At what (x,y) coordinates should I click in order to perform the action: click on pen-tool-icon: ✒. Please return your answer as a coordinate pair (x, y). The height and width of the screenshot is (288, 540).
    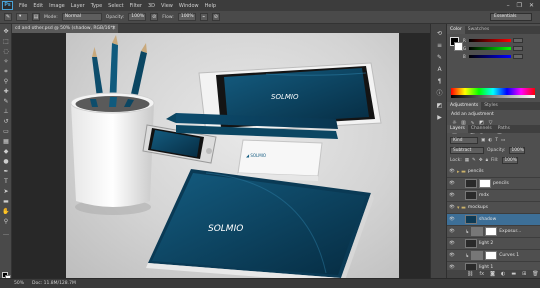
    Looking at the image, I should click on (6, 172).